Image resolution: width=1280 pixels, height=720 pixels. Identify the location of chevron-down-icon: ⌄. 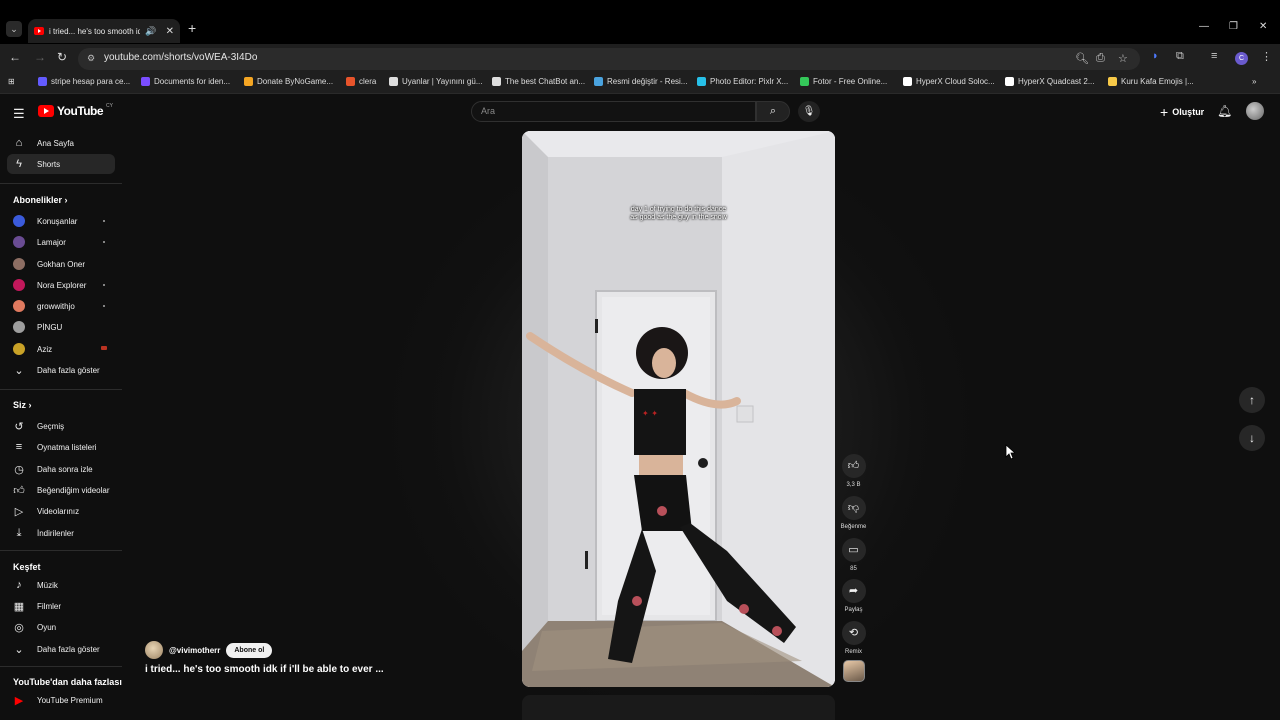
(19, 649).